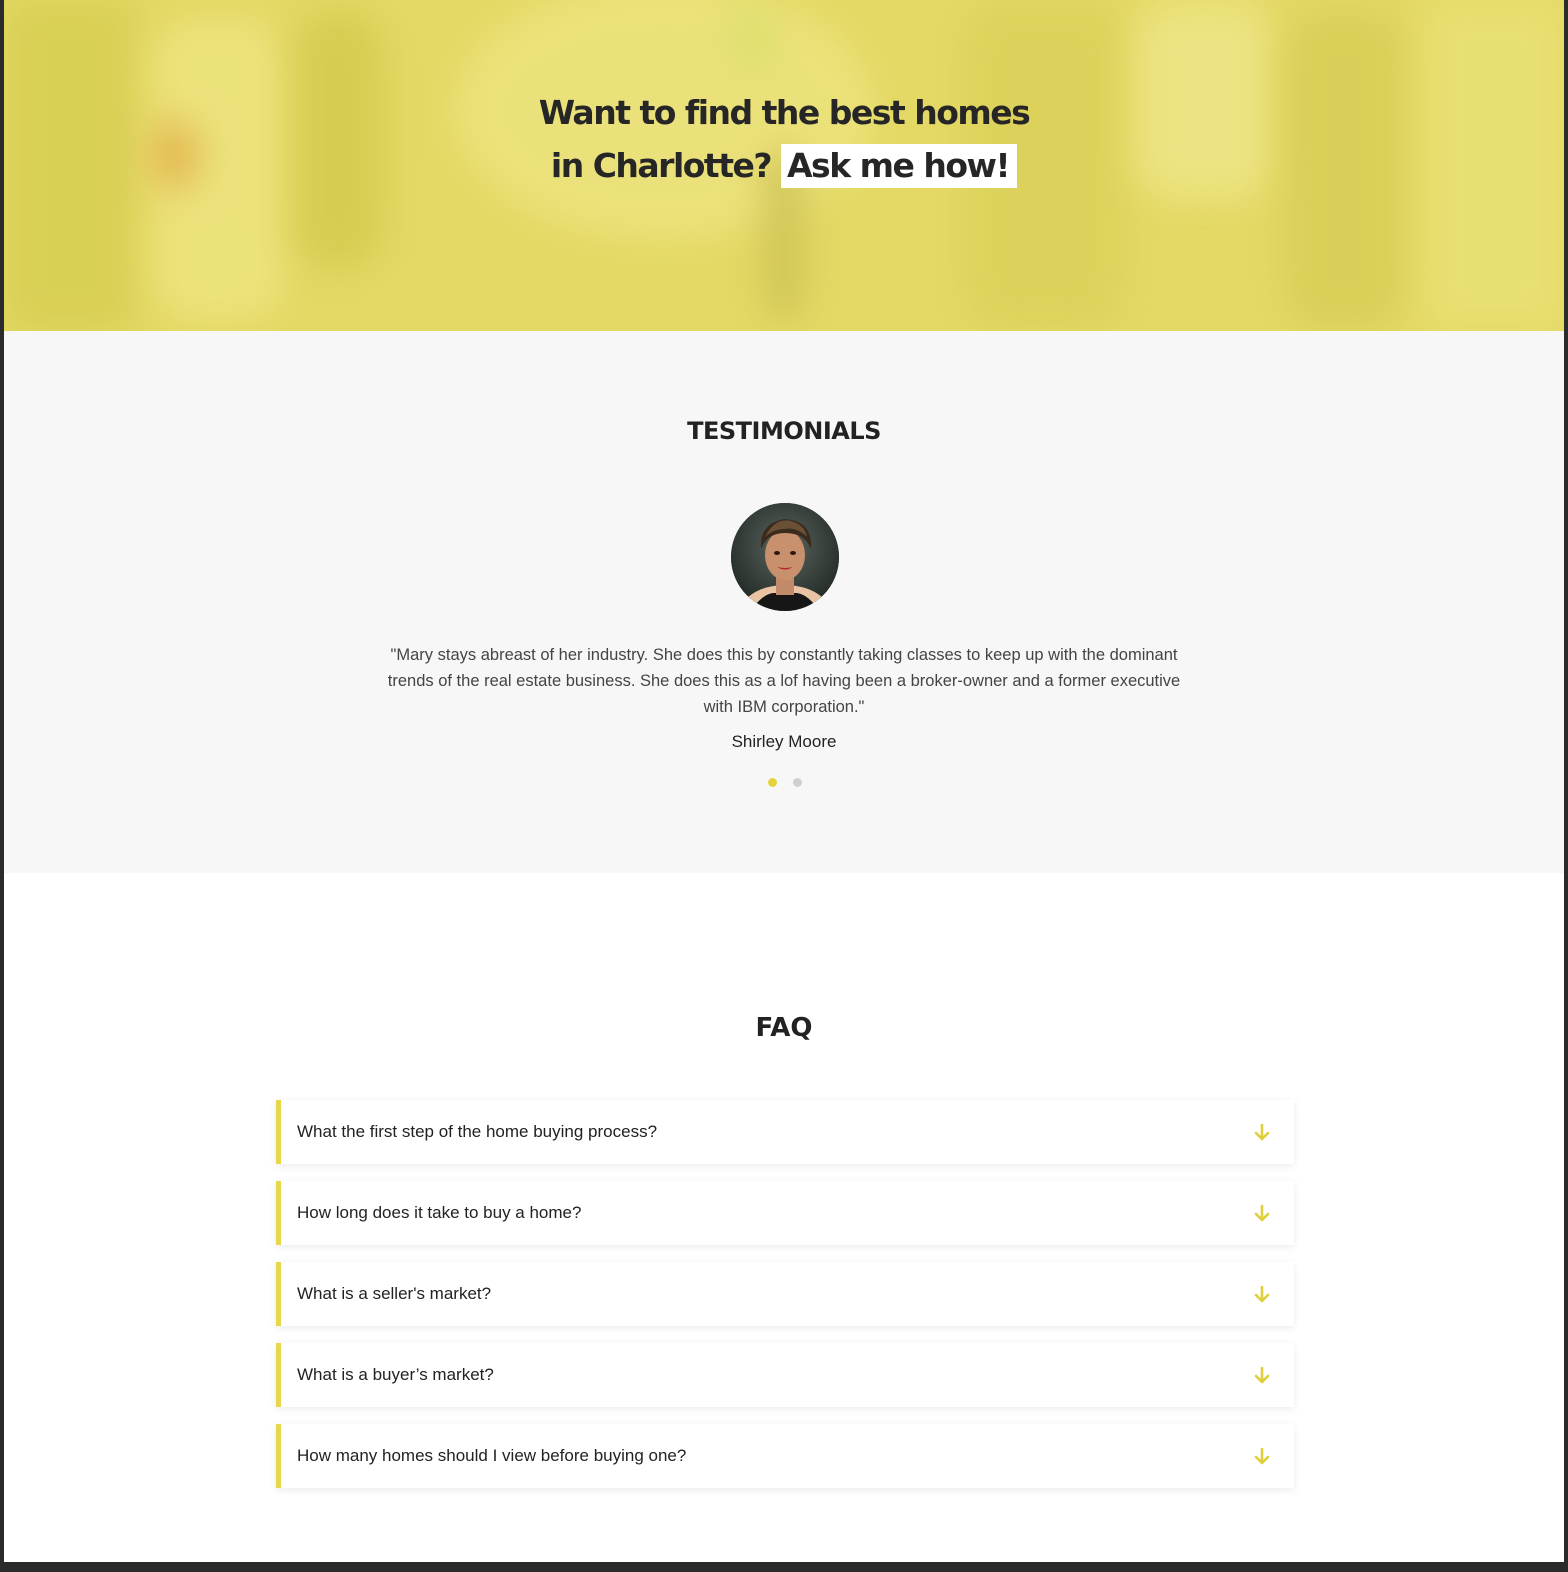  What do you see at coordinates (394, 1293) in the screenshot?
I see `faq-question: What is a seller's market?` at bounding box center [394, 1293].